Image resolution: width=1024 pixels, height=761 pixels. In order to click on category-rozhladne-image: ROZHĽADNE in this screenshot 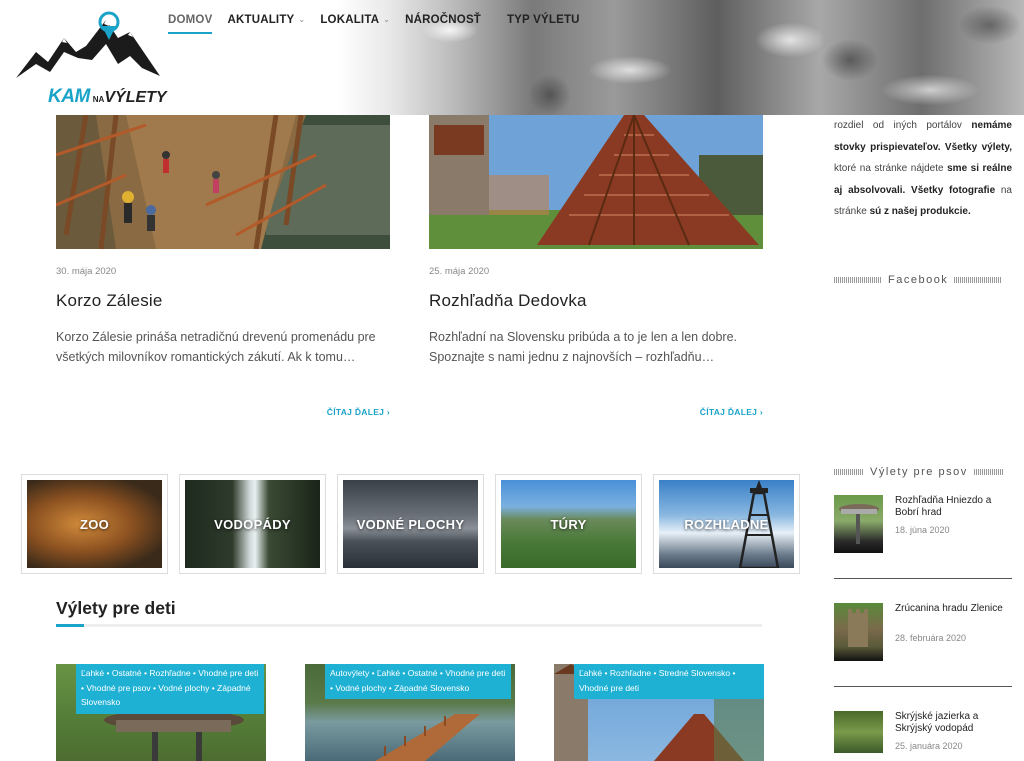, I will do `click(726, 524)`.